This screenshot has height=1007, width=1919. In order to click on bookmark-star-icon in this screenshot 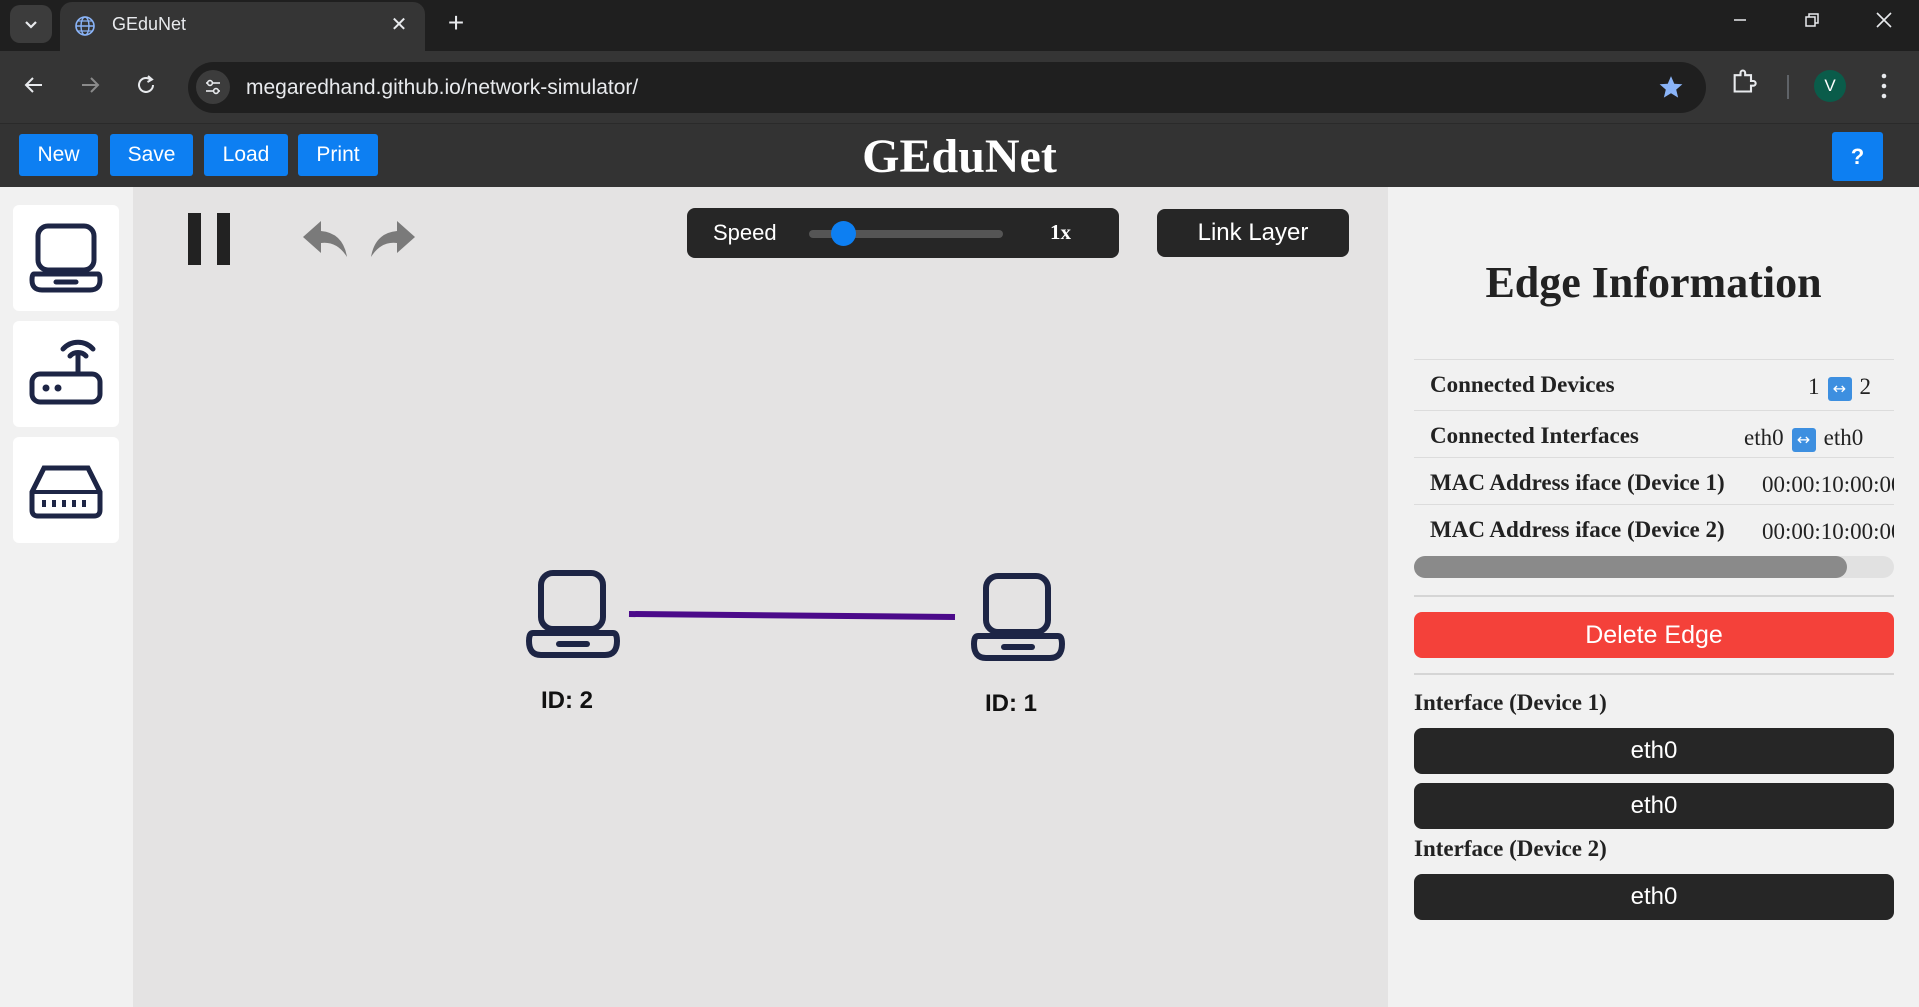, I will do `click(1671, 87)`.